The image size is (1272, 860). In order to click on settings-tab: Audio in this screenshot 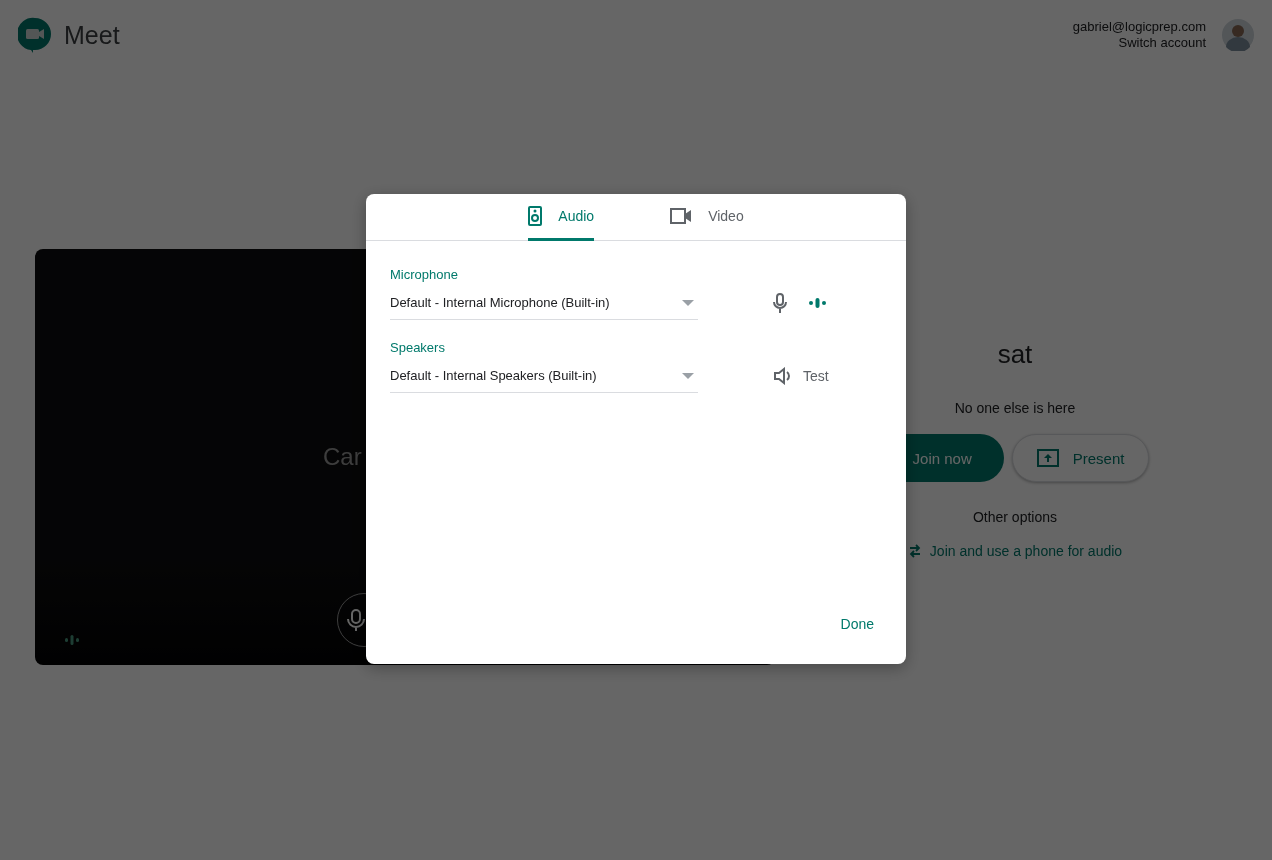, I will do `click(561, 217)`.